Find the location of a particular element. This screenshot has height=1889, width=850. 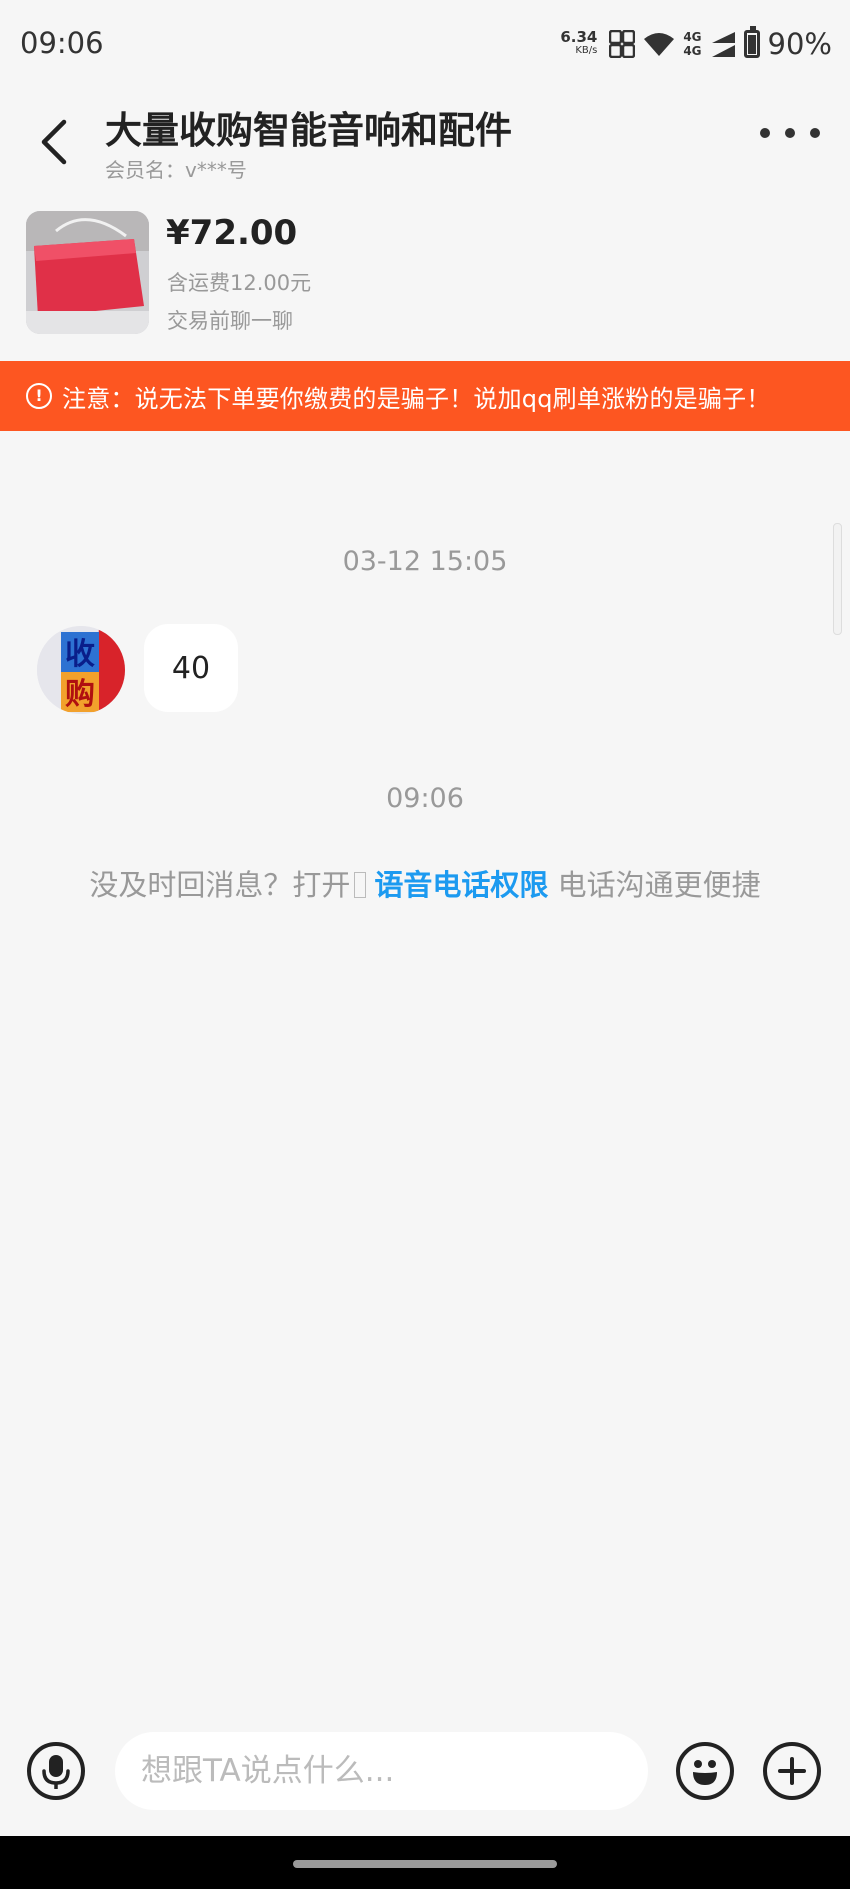

message-input is located at coordinates (381, 1771).